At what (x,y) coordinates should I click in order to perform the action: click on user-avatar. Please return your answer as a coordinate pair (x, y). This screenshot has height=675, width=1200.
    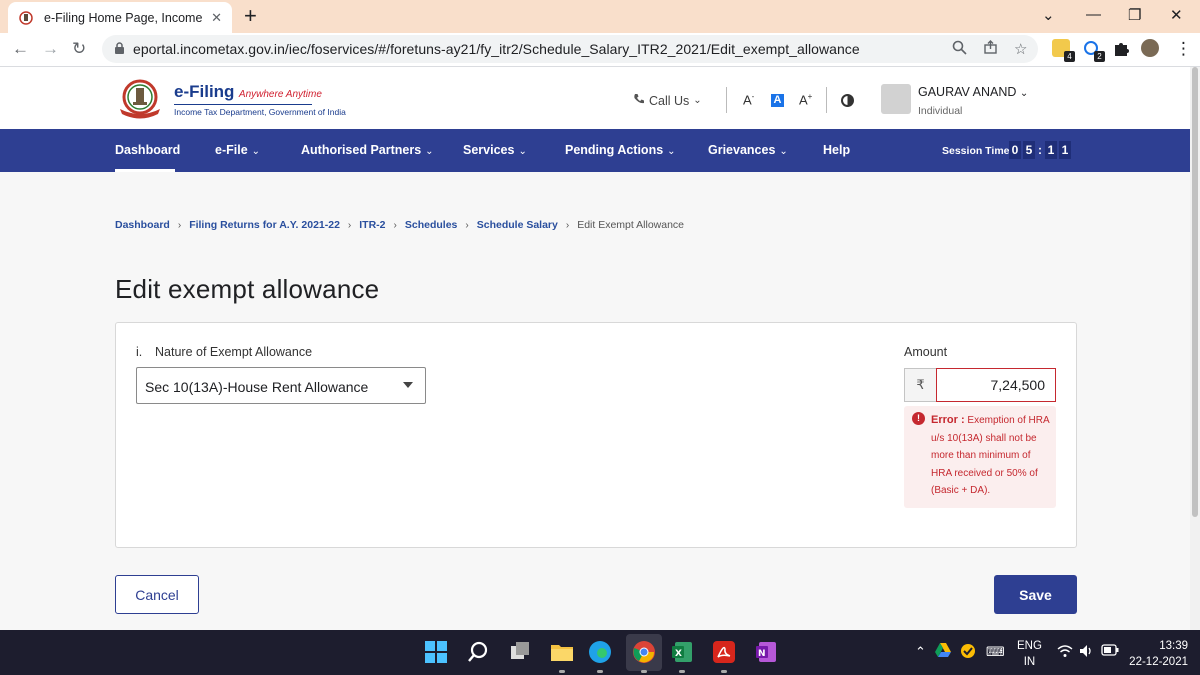
    Looking at the image, I should click on (896, 99).